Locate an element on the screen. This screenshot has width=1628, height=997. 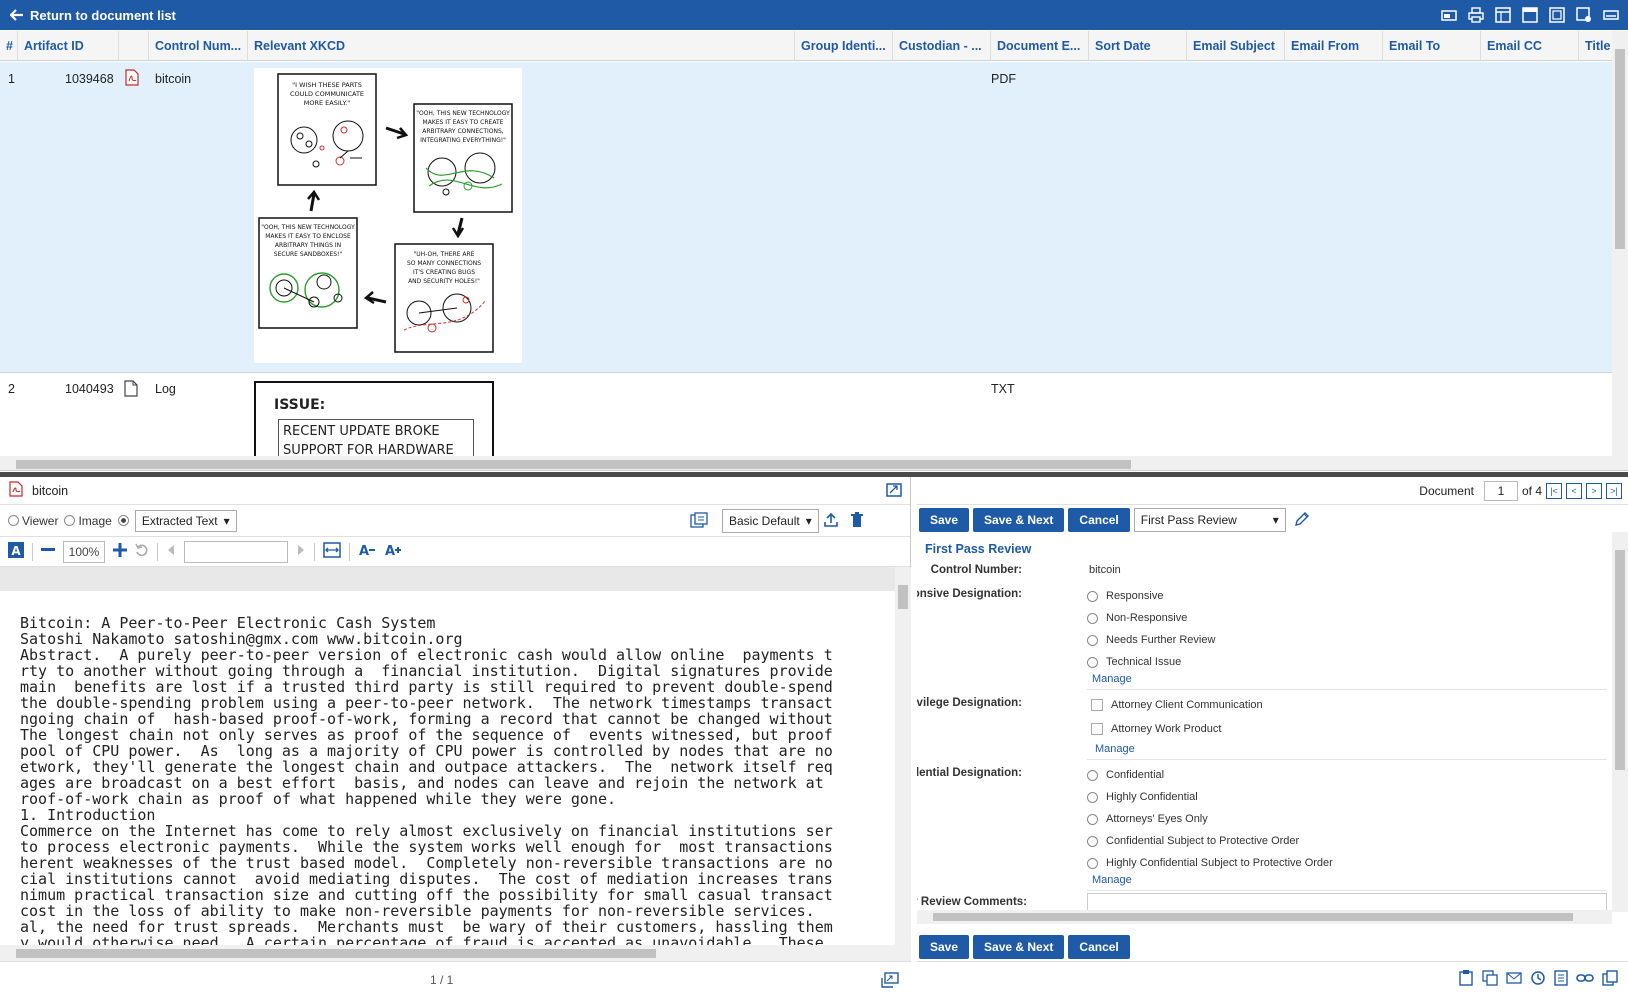
zoom-level-input: 100% is located at coordinates (84, 551).